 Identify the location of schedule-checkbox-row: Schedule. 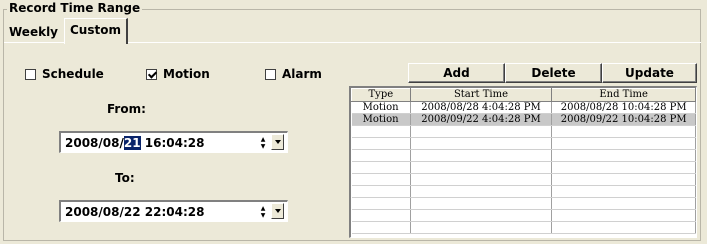
(64, 74).